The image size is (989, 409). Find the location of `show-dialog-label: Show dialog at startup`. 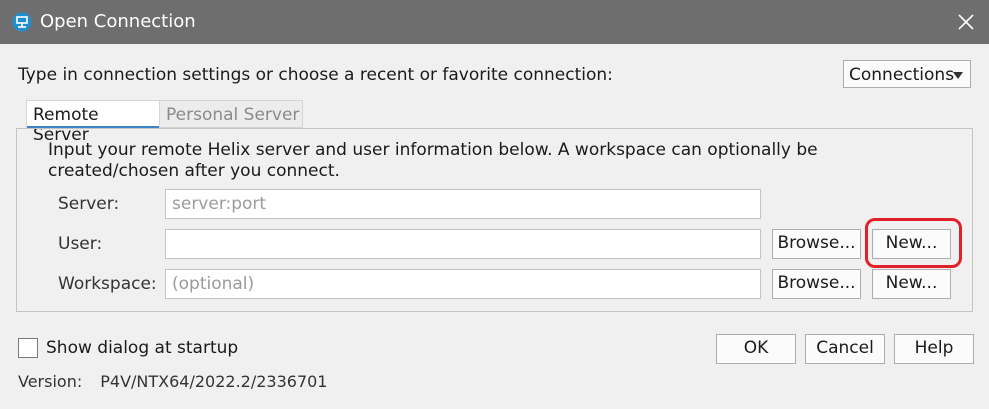

show-dialog-label: Show dialog at startup is located at coordinates (142, 348).